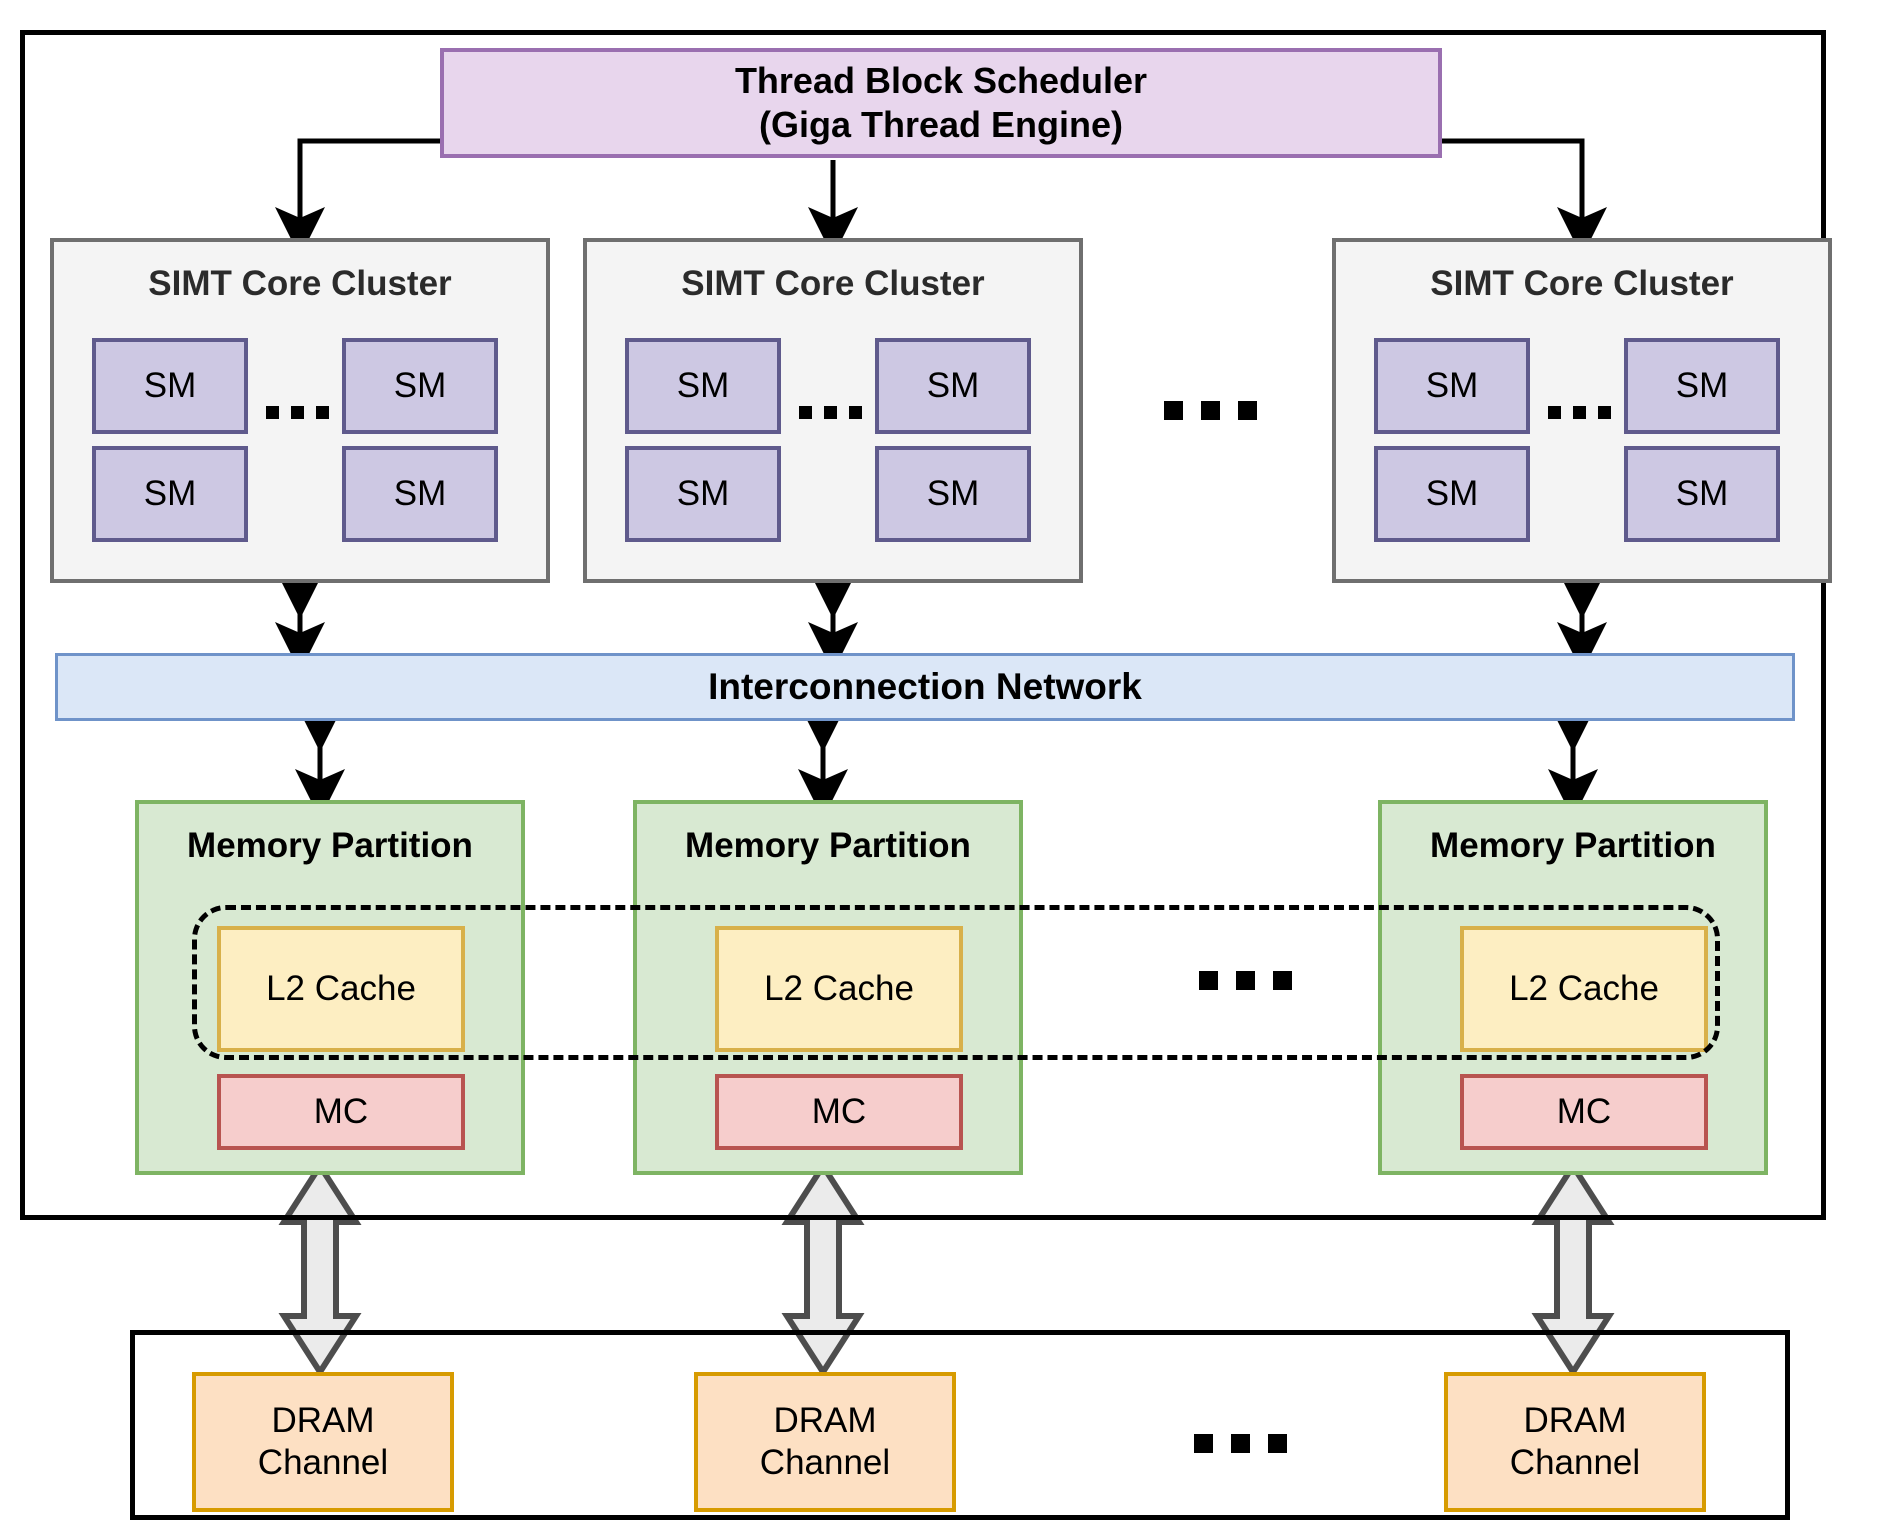 This screenshot has height=1528, width=1878. I want to click on interconnection-network-label: Interconnection Network, so click(925, 686).